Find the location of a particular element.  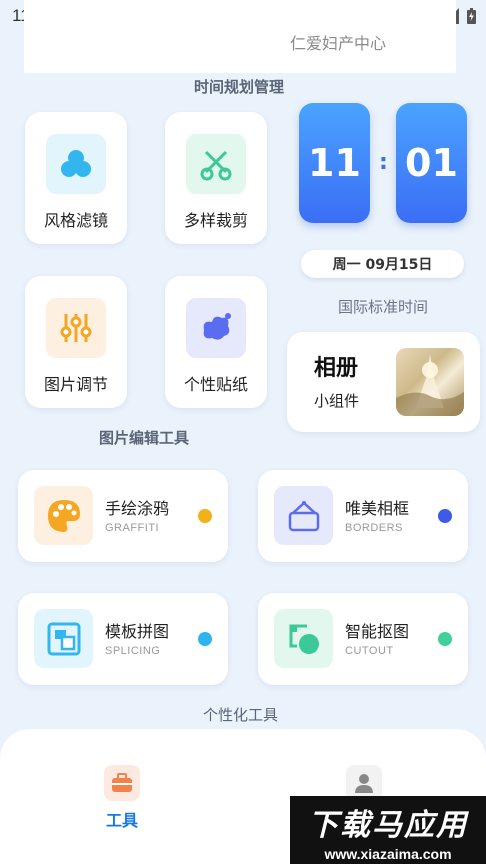

top-banner: 仁爱妇产中心 is located at coordinates (240, 36).